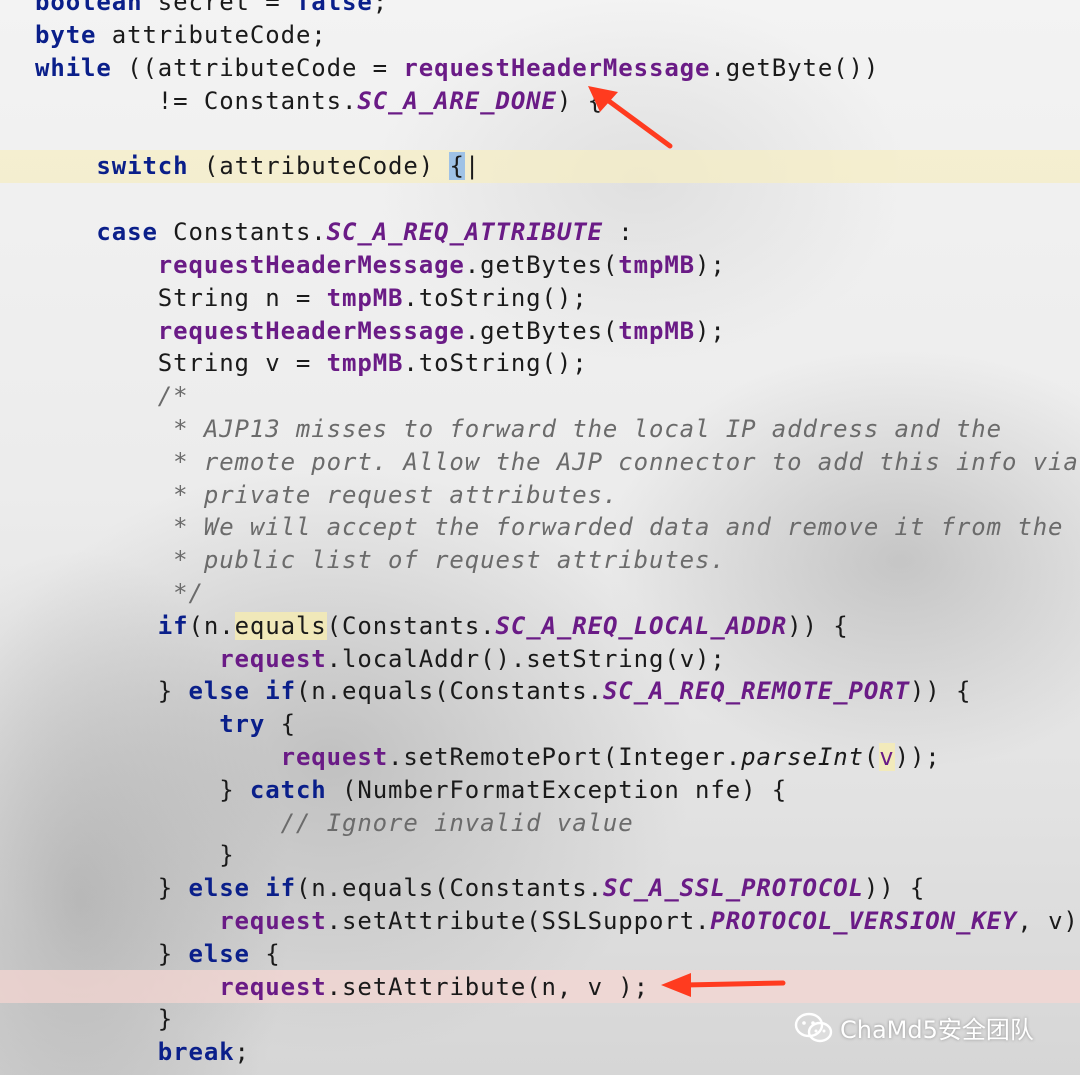  I want to click on code-line: } catch (NumberFormatException nfe) {, so click(411, 790).